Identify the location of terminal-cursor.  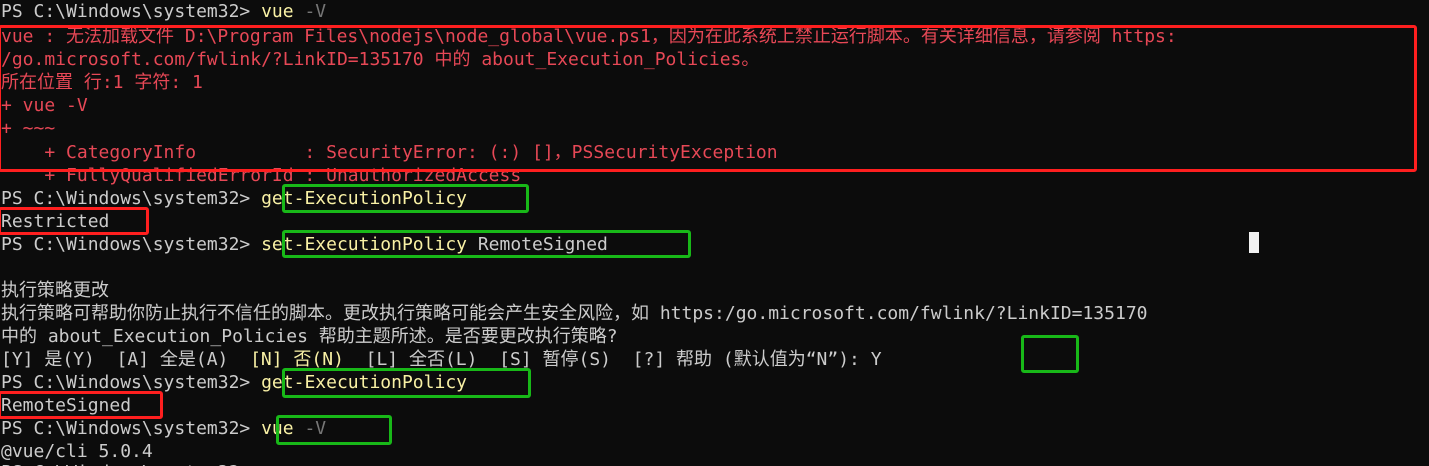
(1254, 242).